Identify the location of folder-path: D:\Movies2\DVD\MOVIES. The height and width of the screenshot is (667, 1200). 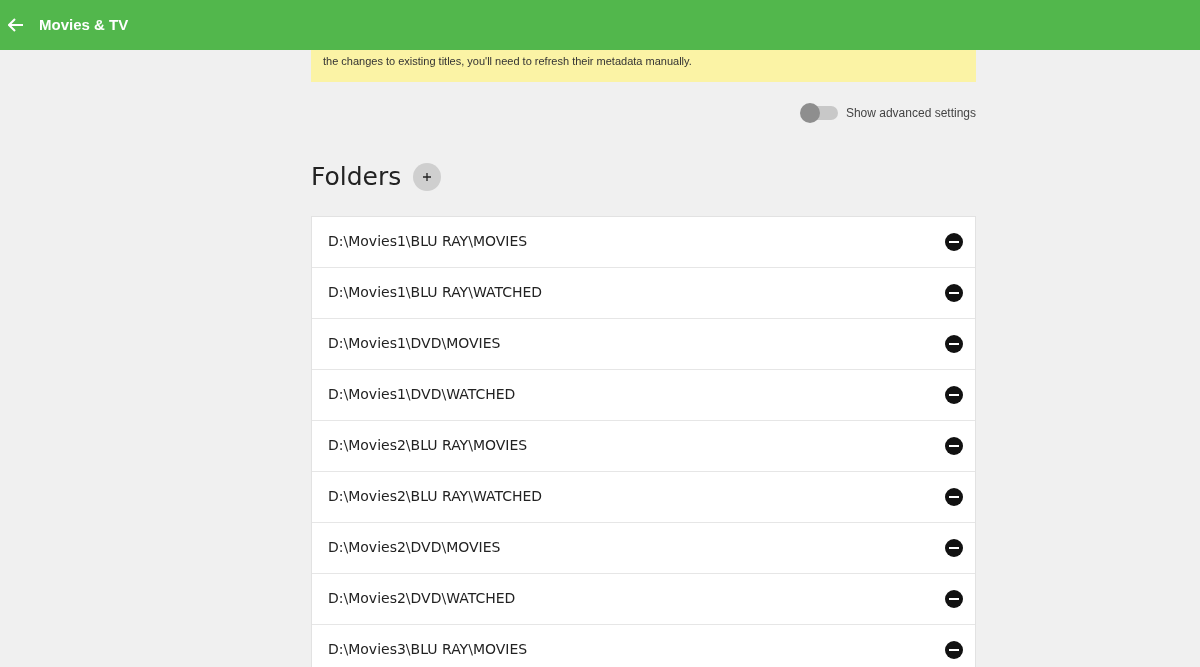
(414, 547).